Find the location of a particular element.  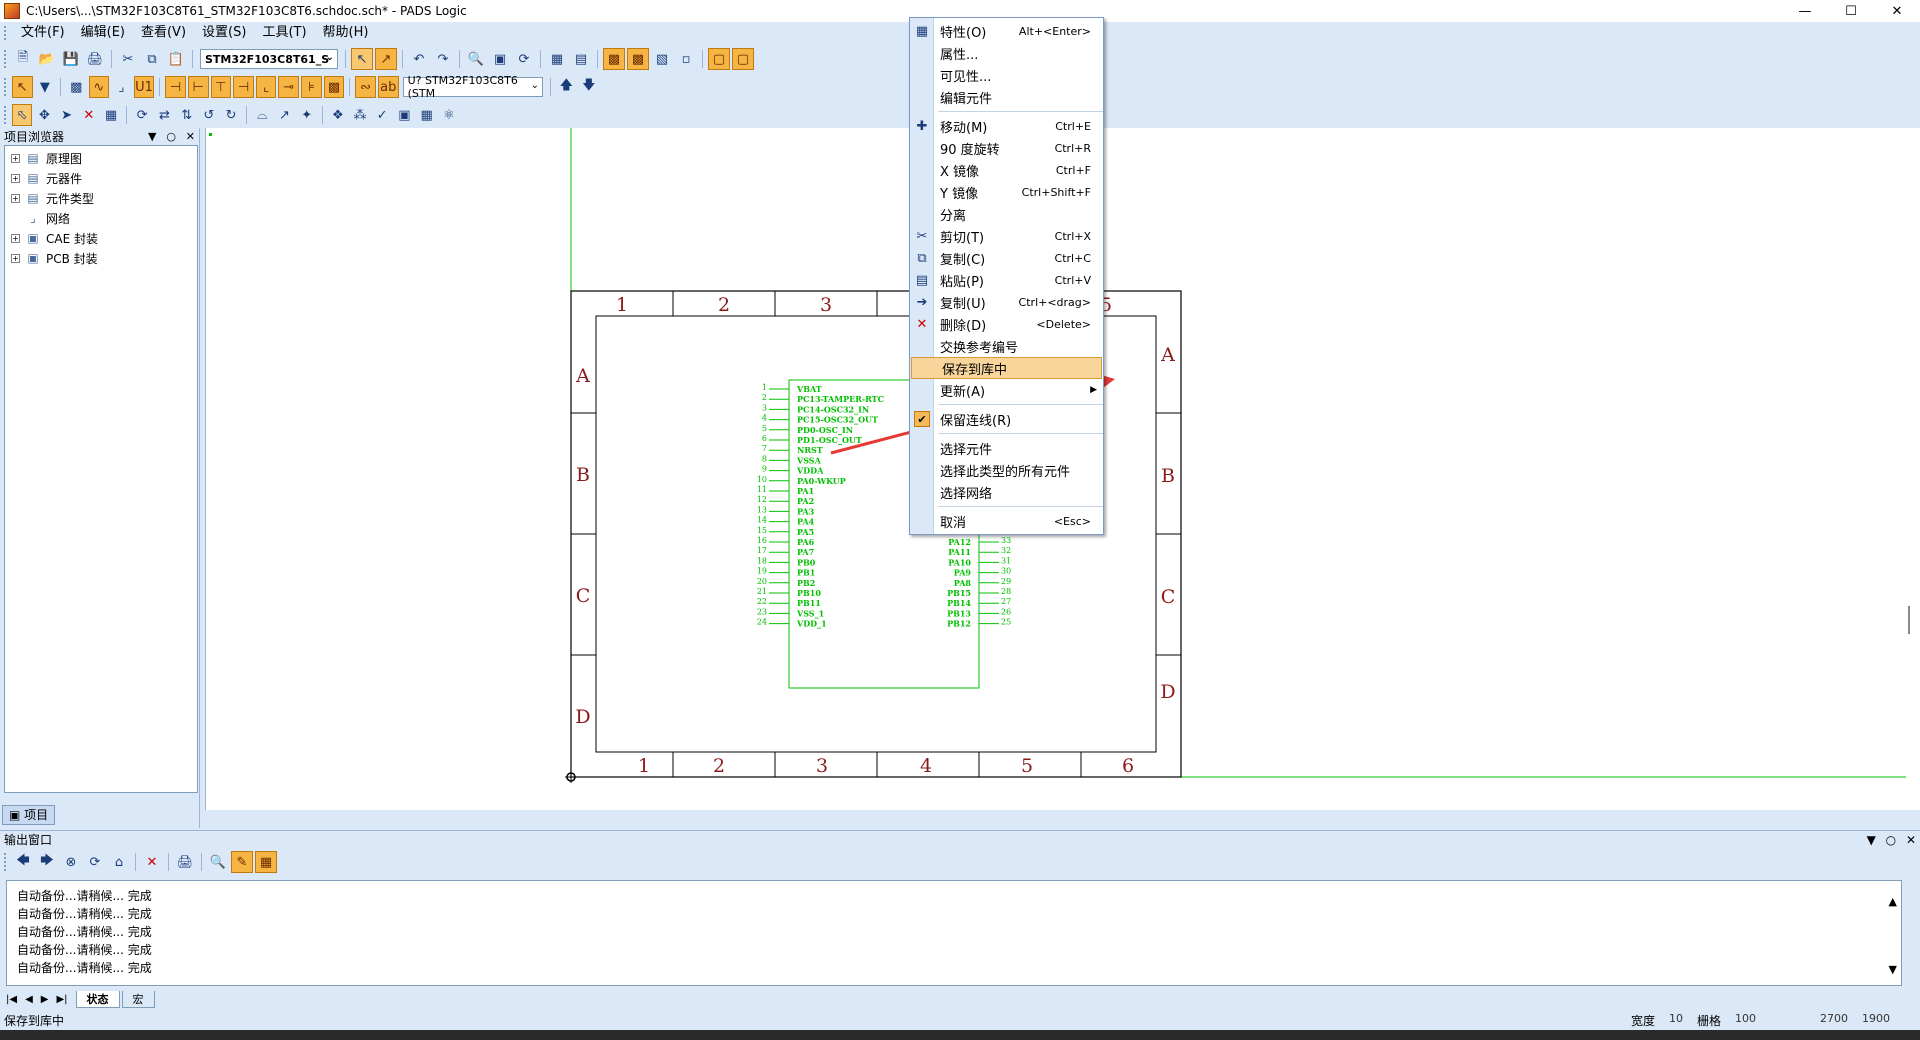

filter-icon: ▼ is located at coordinates (45, 87).